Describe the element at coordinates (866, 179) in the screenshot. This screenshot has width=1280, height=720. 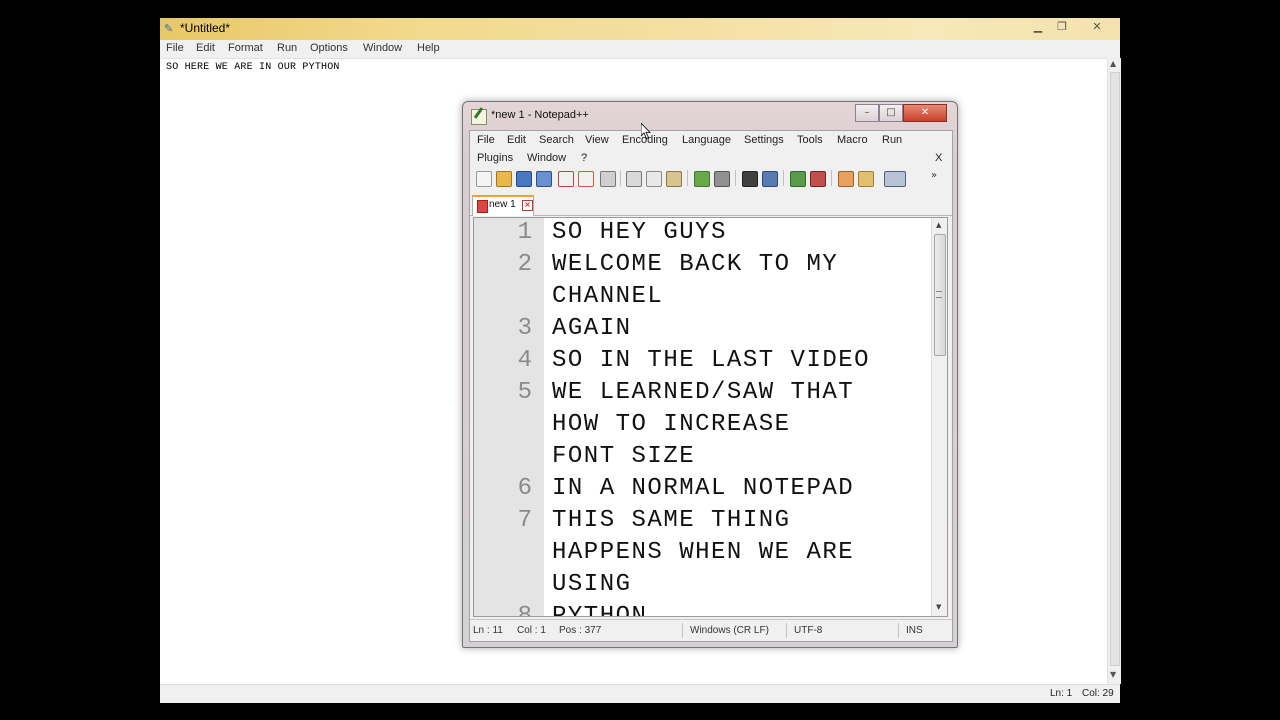
I see `word-wrap-icon` at that location.